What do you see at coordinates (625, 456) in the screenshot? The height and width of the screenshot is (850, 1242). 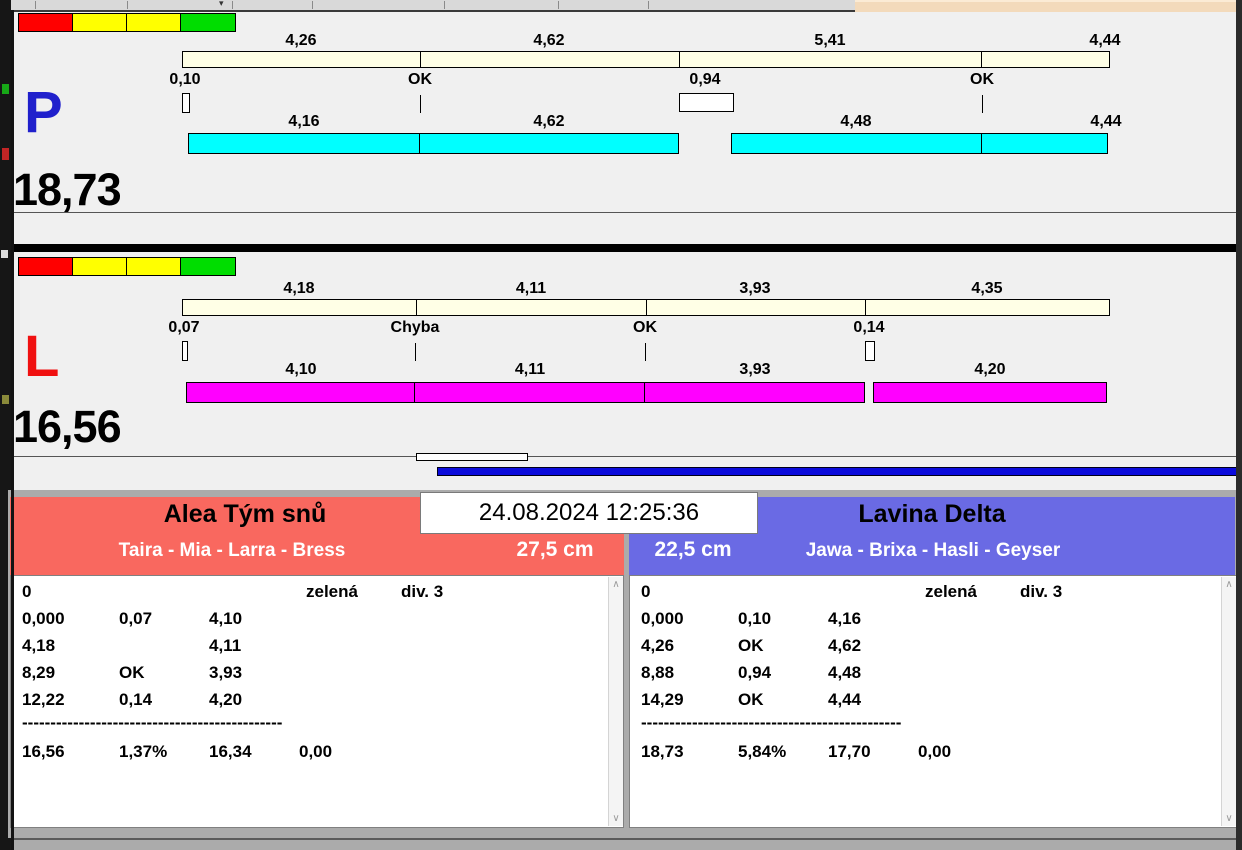 I see `lane-L-baseline` at bounding box center [625, 456].